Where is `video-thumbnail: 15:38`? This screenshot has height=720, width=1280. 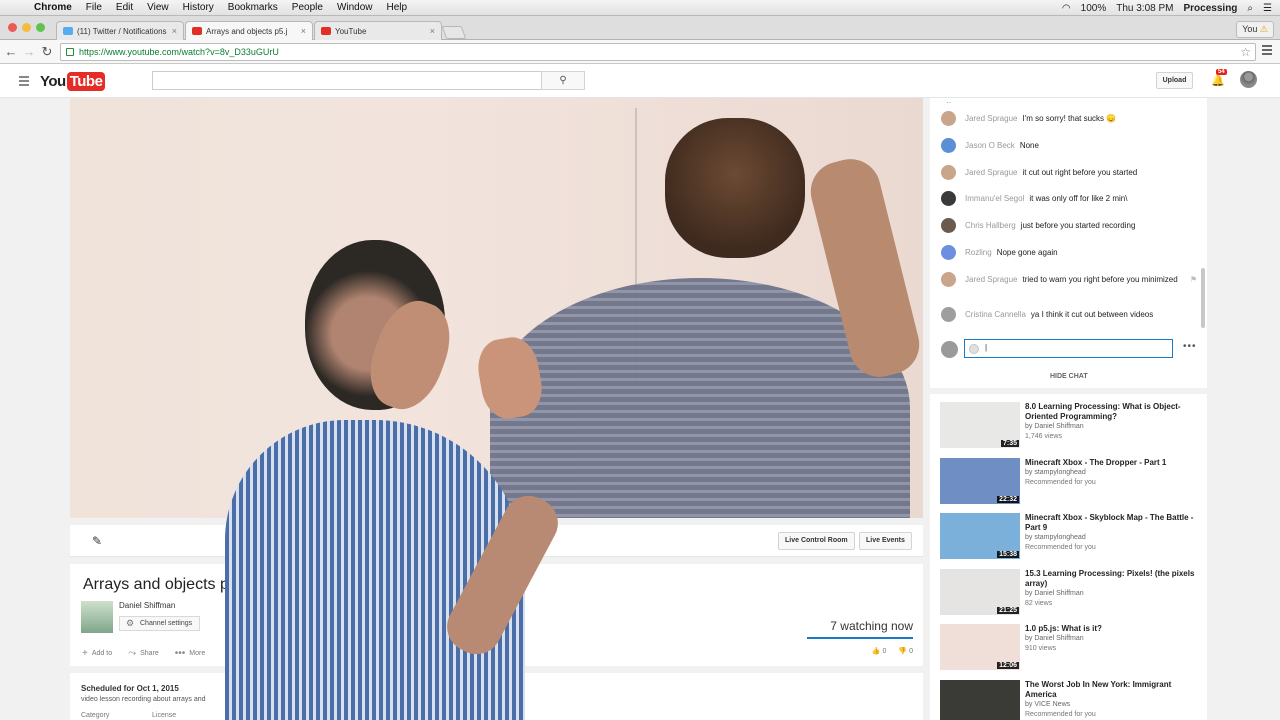 video-thumbnail: 15:38 is located at coordinates (980, 536).